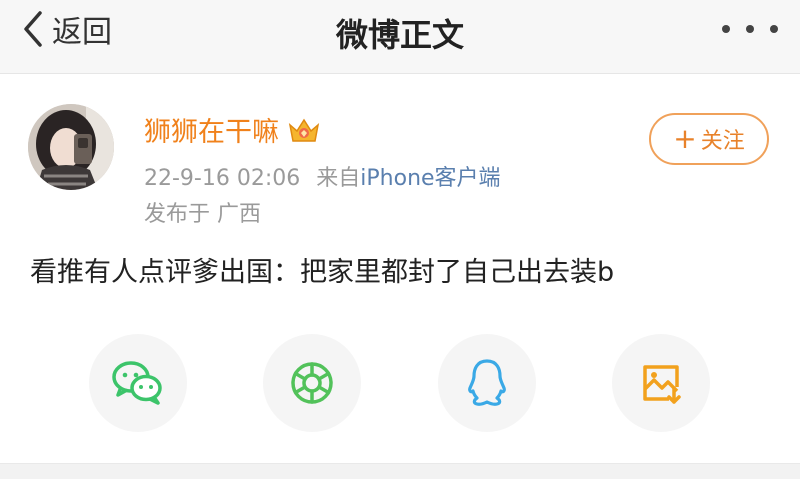 Image resolution: width=800 pixels, height=479 pixels. I want to click on share-moments-button, so click(312, 383).